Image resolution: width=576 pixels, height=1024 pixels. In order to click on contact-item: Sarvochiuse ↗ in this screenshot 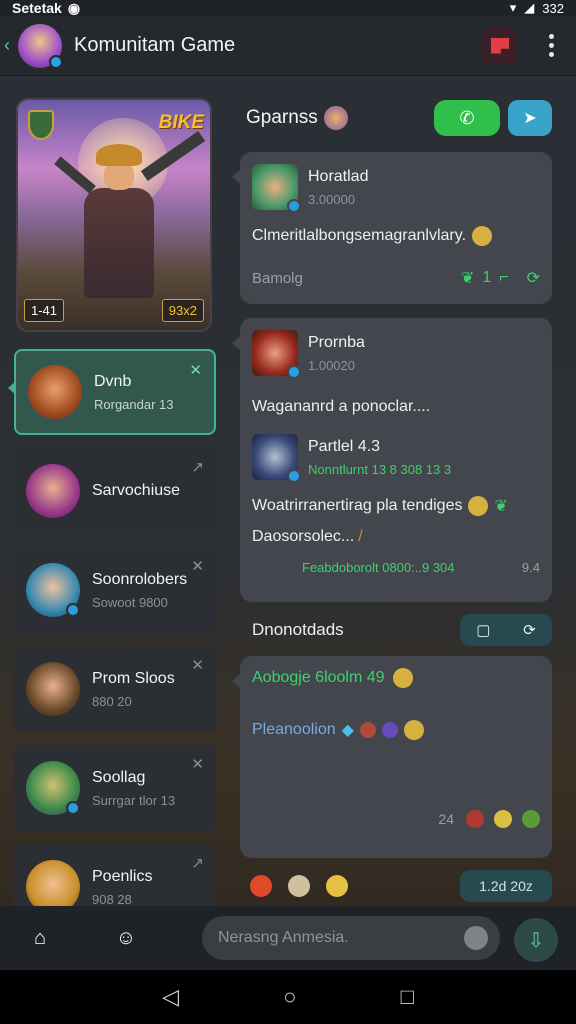, I will do `click(115, 491)`.